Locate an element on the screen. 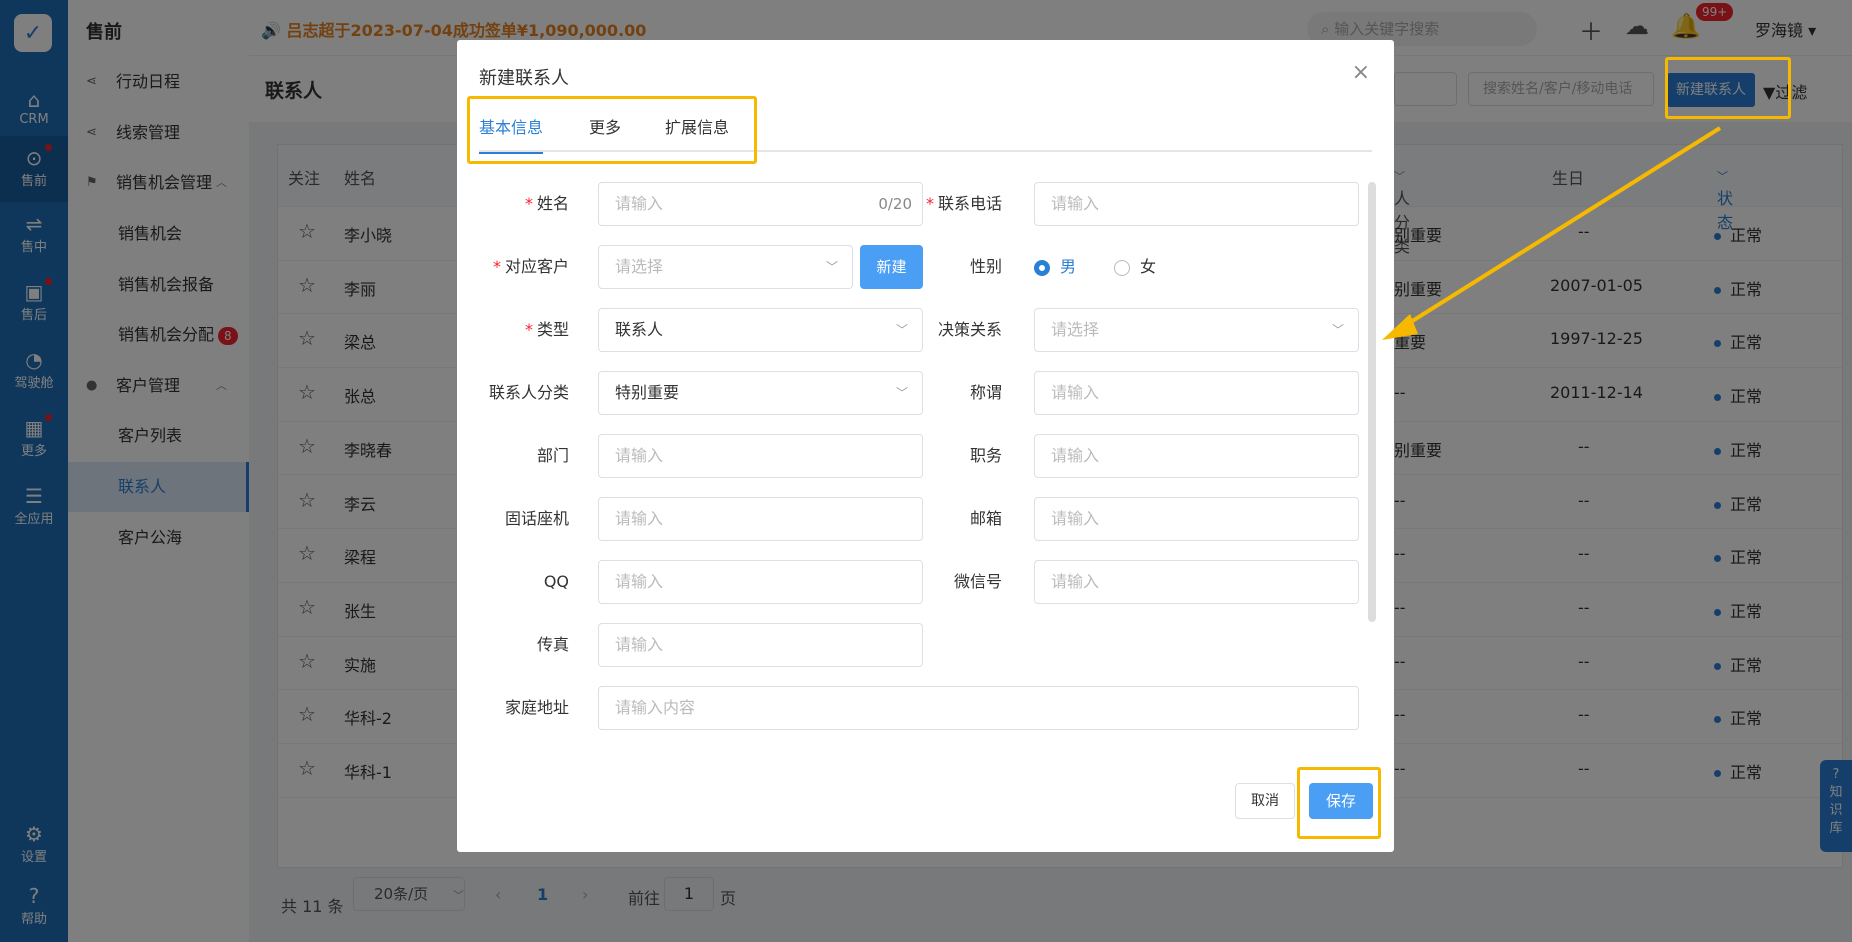  arrow-head is located at coordinates (1400, 327).